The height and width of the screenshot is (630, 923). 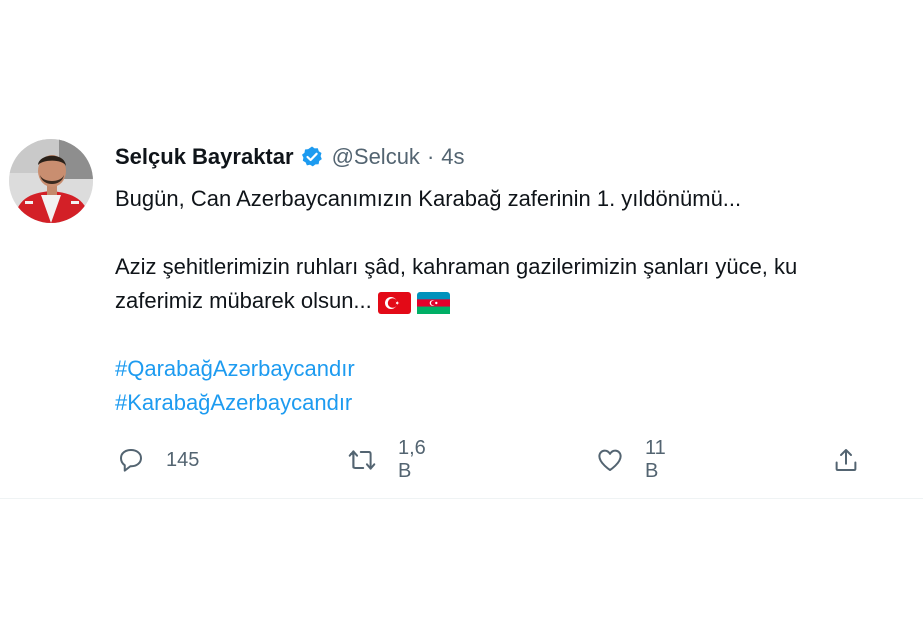 I want to click on share-button, so click(x=846, y=460).